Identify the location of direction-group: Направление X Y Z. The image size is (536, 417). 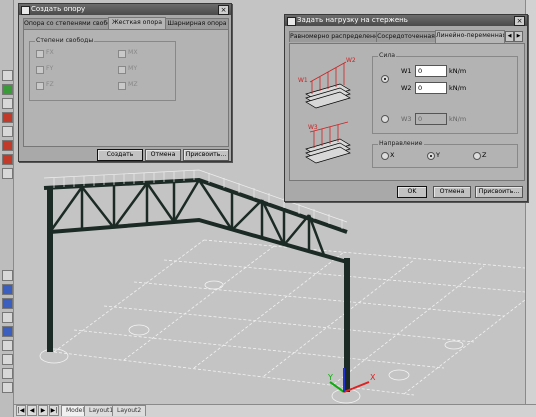
(445, 154).